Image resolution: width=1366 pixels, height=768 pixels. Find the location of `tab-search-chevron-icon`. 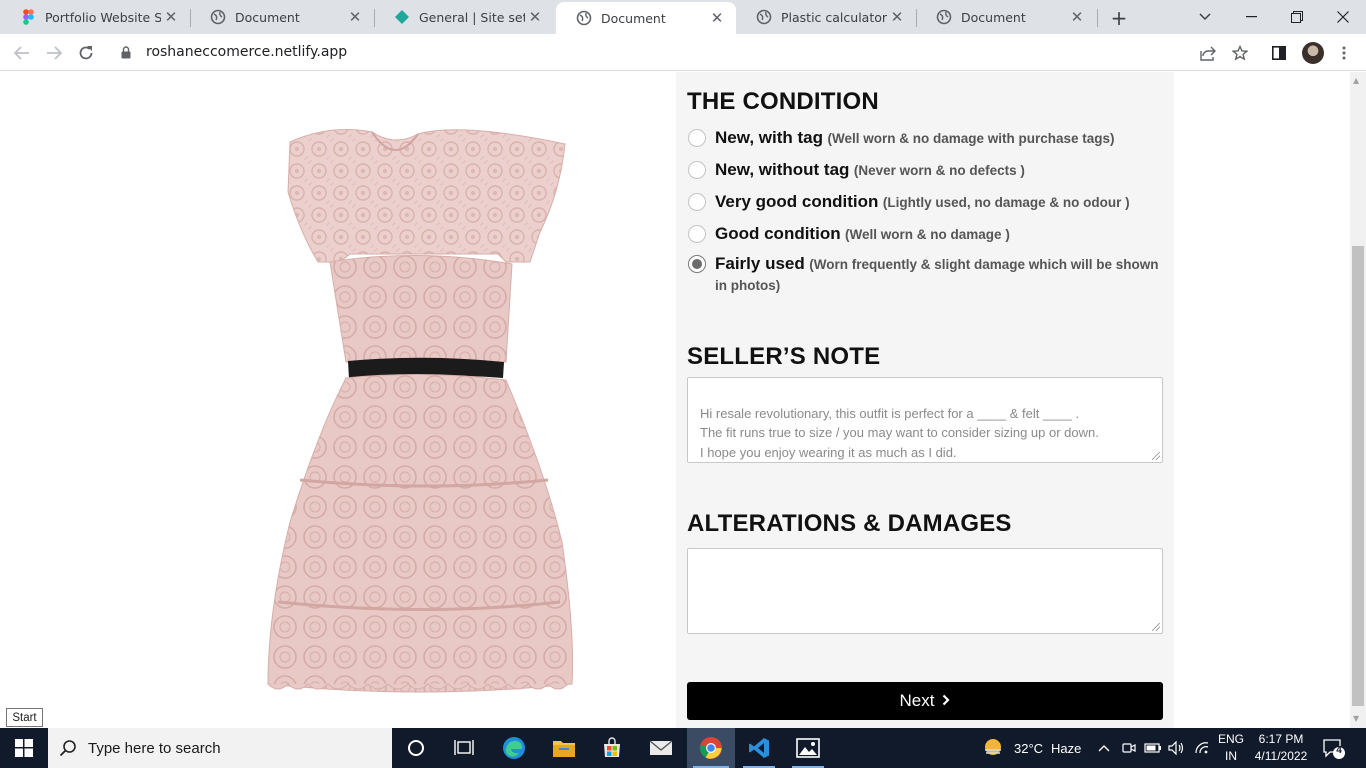

tab-search-chevron-icon is located at coordinates (1205, 17).